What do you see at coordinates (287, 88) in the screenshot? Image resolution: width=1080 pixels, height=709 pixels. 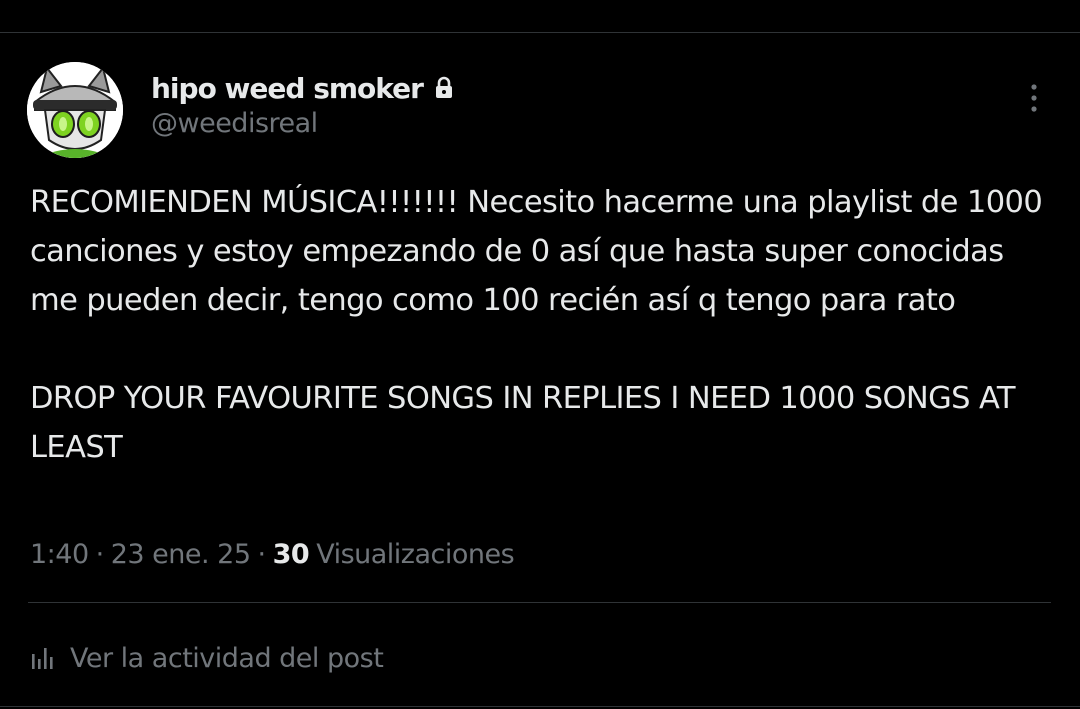 I see `author-display-name: hipo weed smoker` at bounding box center [287, 88].